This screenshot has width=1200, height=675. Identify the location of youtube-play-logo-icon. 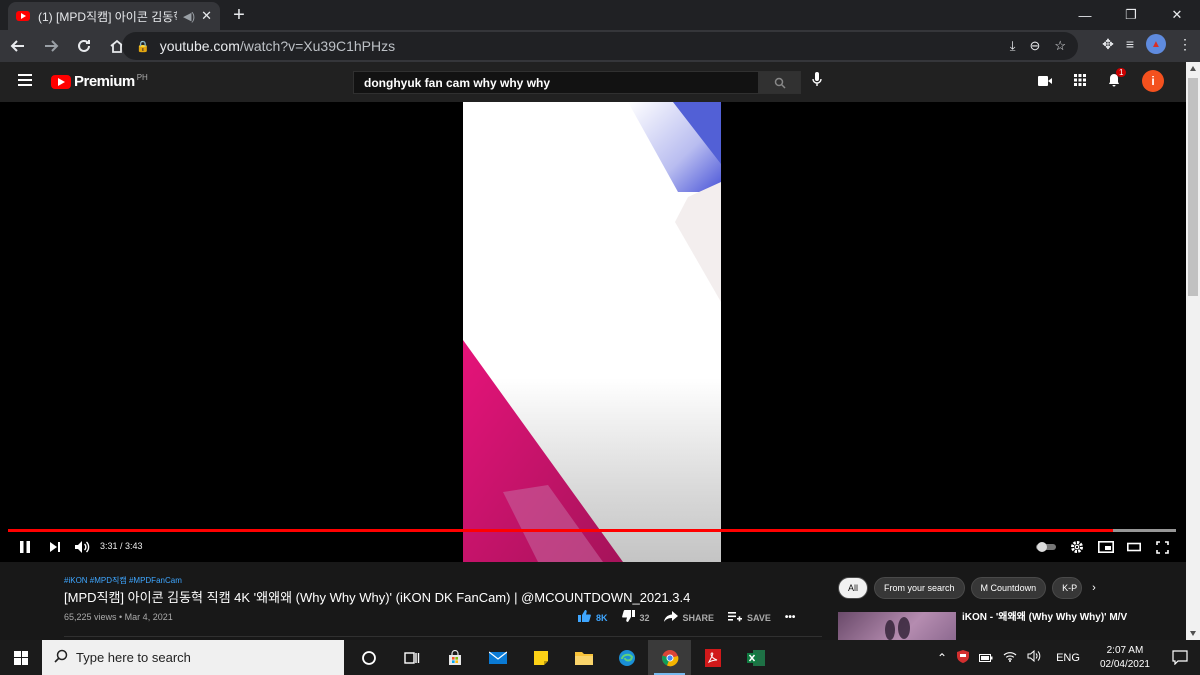
(61, 81).